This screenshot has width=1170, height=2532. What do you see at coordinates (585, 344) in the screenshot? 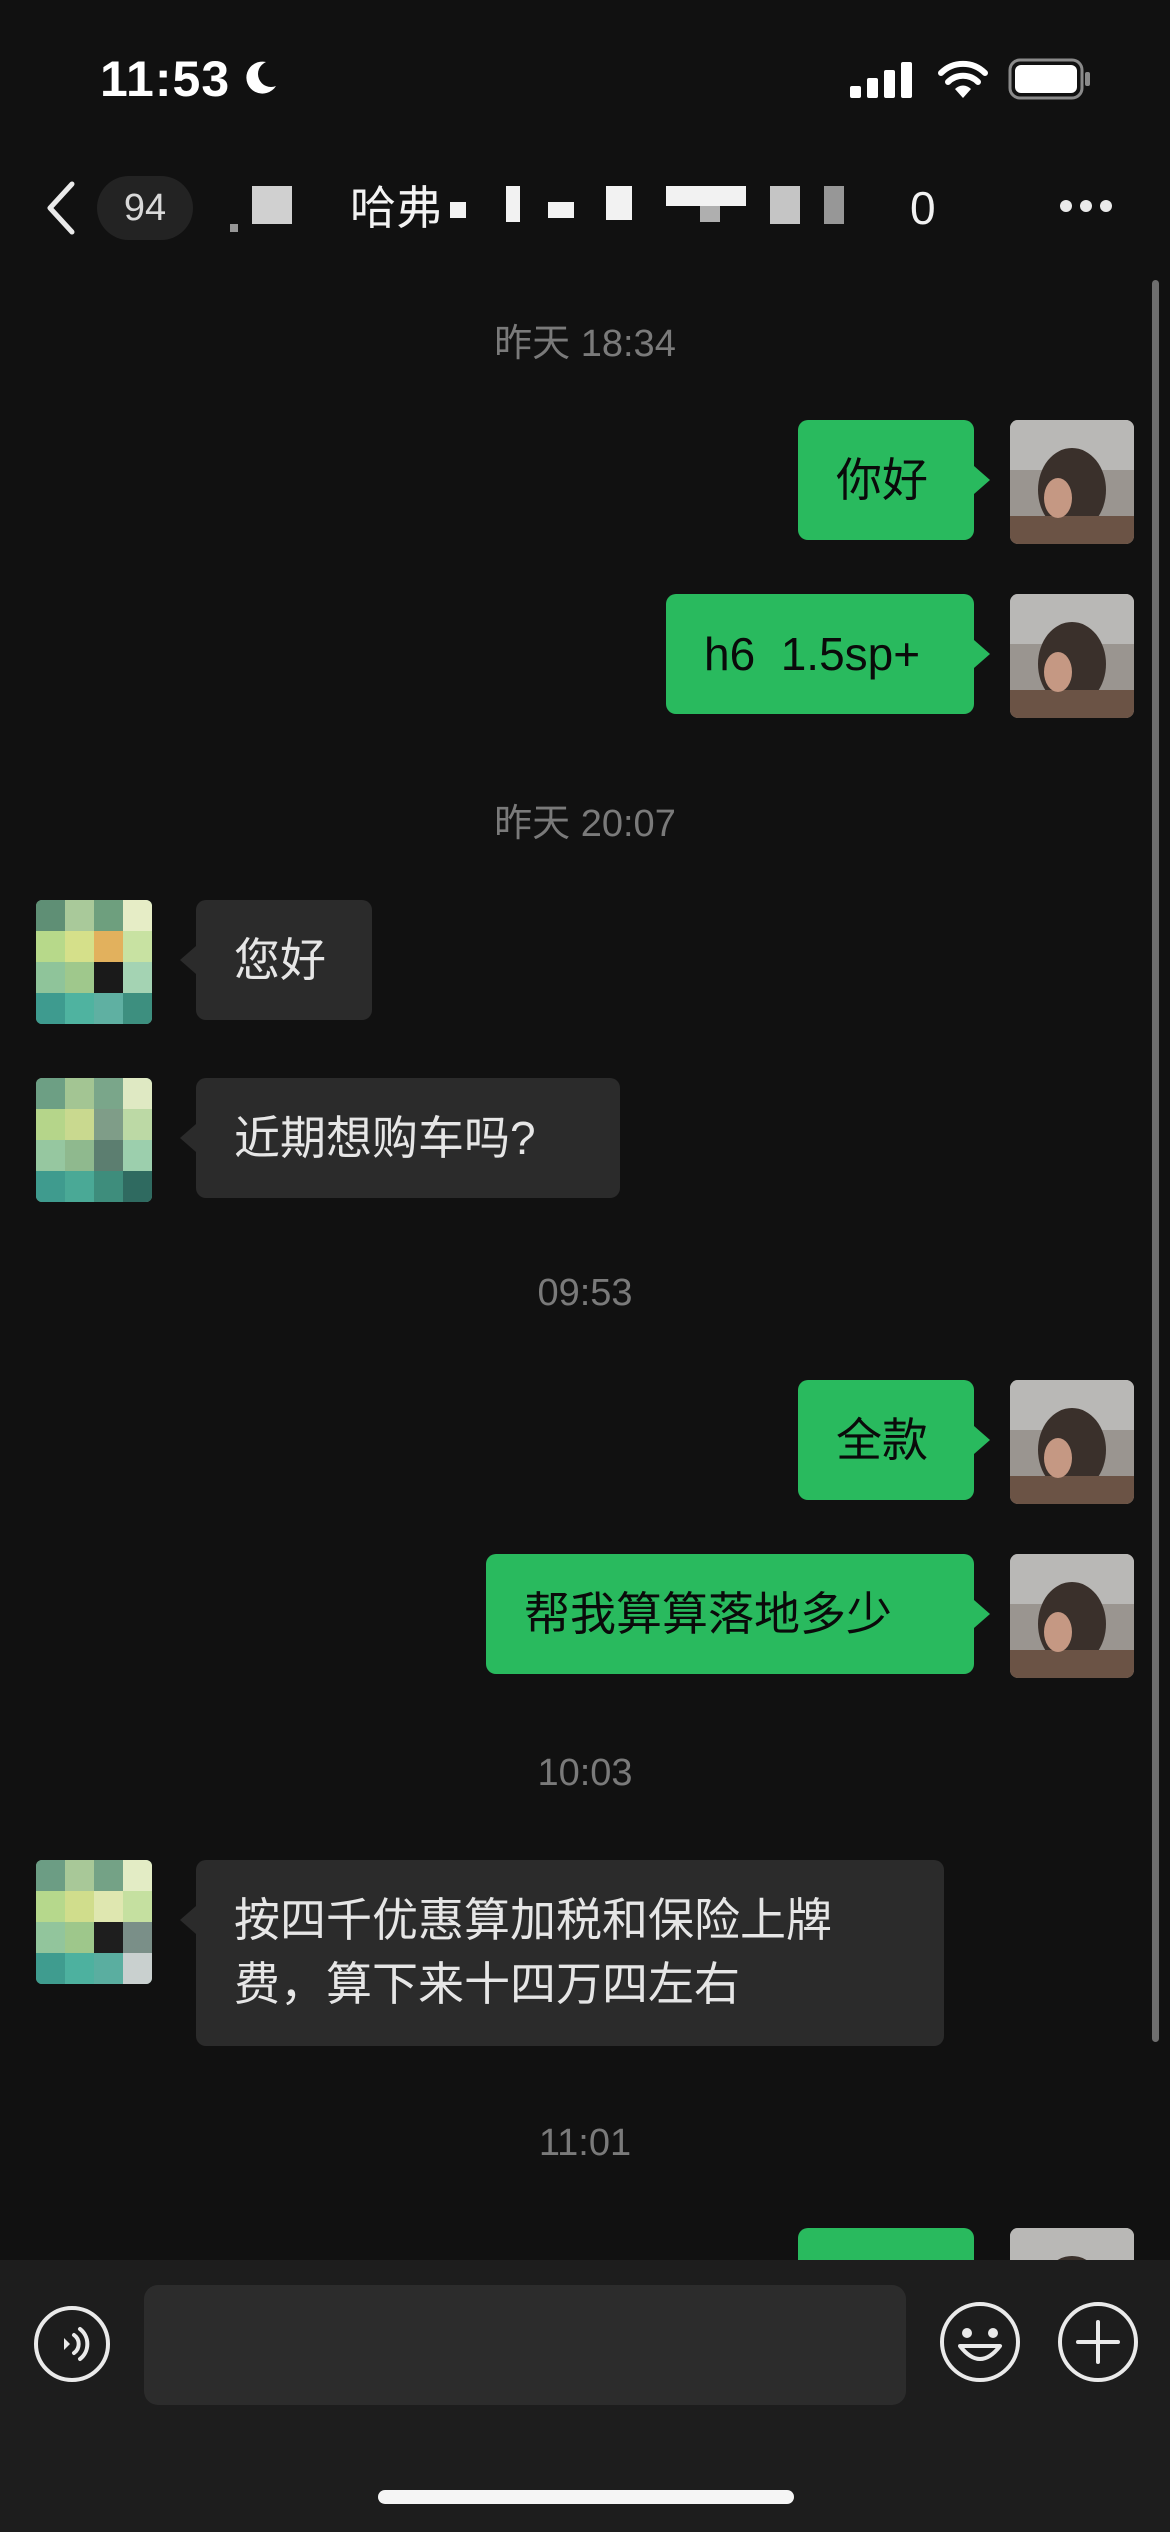
I see `timestamp: 昨天 18:34` at bounding box center [585, 344].